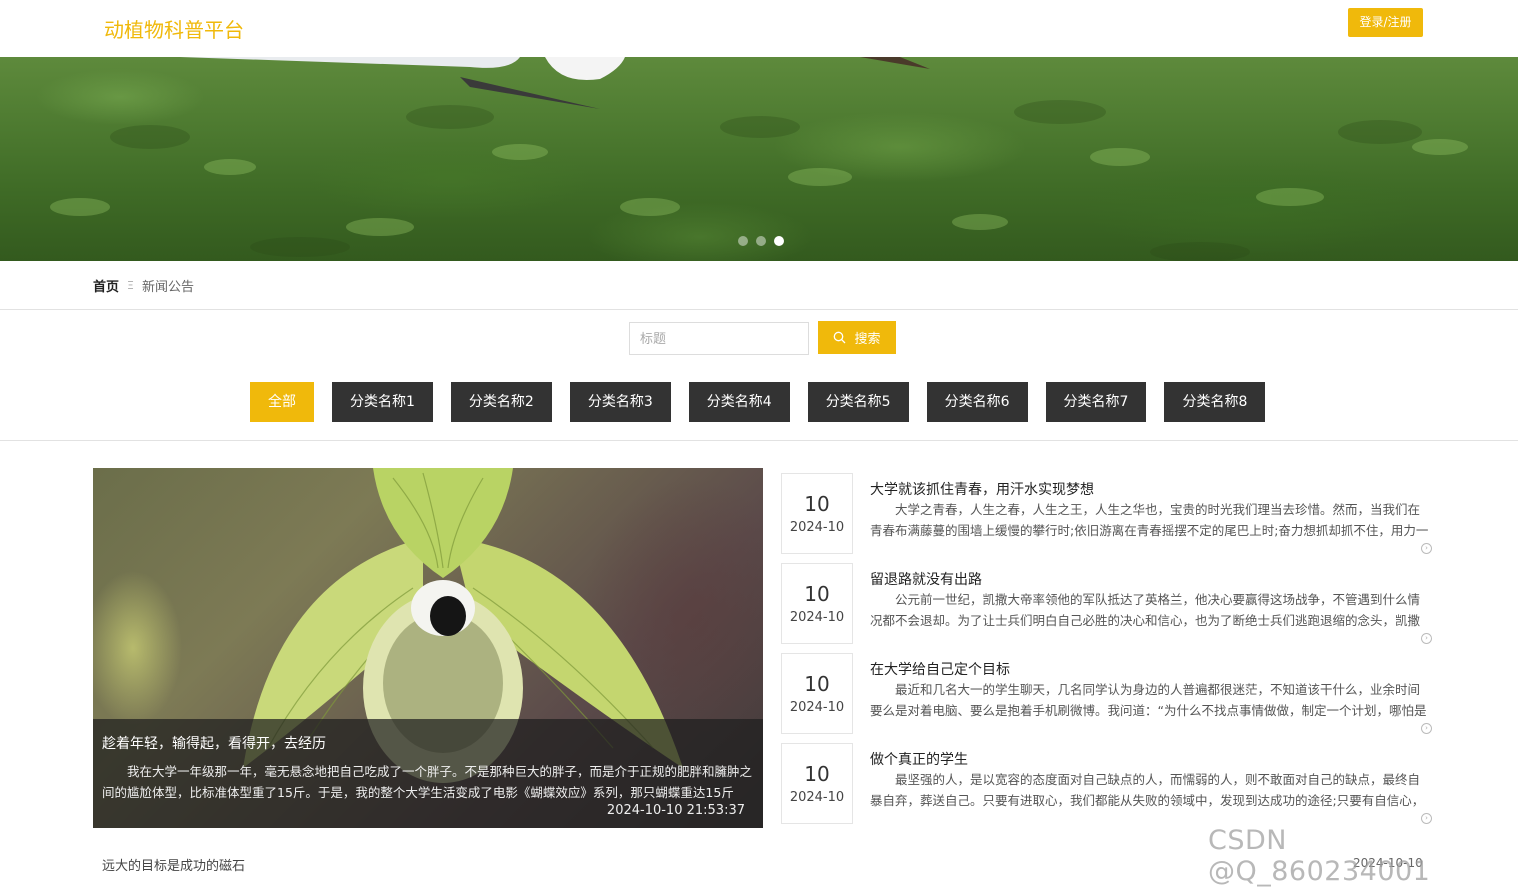 The width and height of the screenshot is (1518, 887). What do you see at coordinates (106, 285) in the screenshot?
I see `breadcrumb-home: 首页` at bounding box center [106, 285].